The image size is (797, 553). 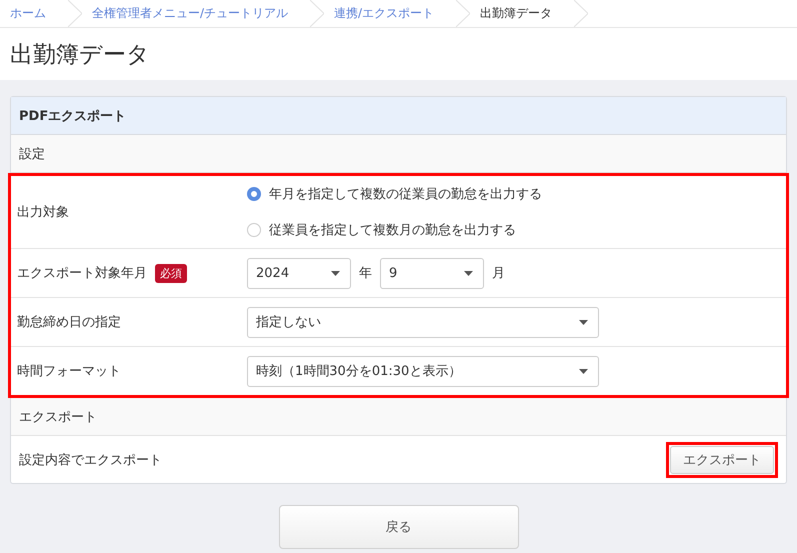 What do you see at coordinates (171, 273) in the screenshot?
I see `required-badge: 必須` at bounding box center [171, 273].